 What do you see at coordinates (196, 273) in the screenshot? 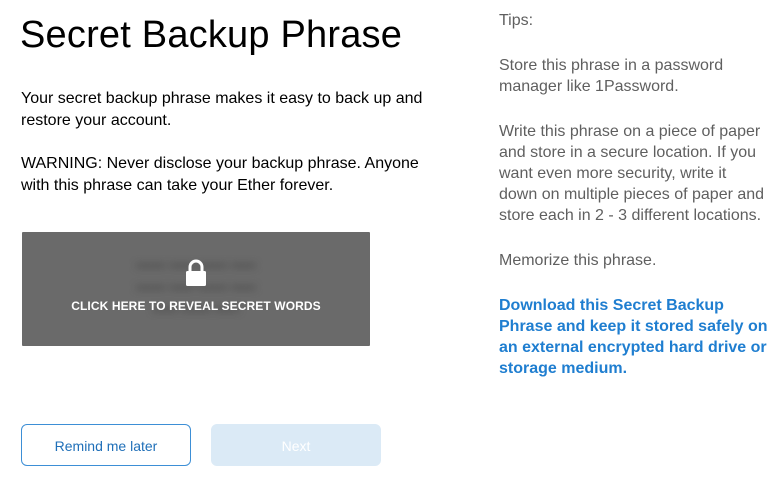
I see `lock-icon` at bounding box center [196, 273].